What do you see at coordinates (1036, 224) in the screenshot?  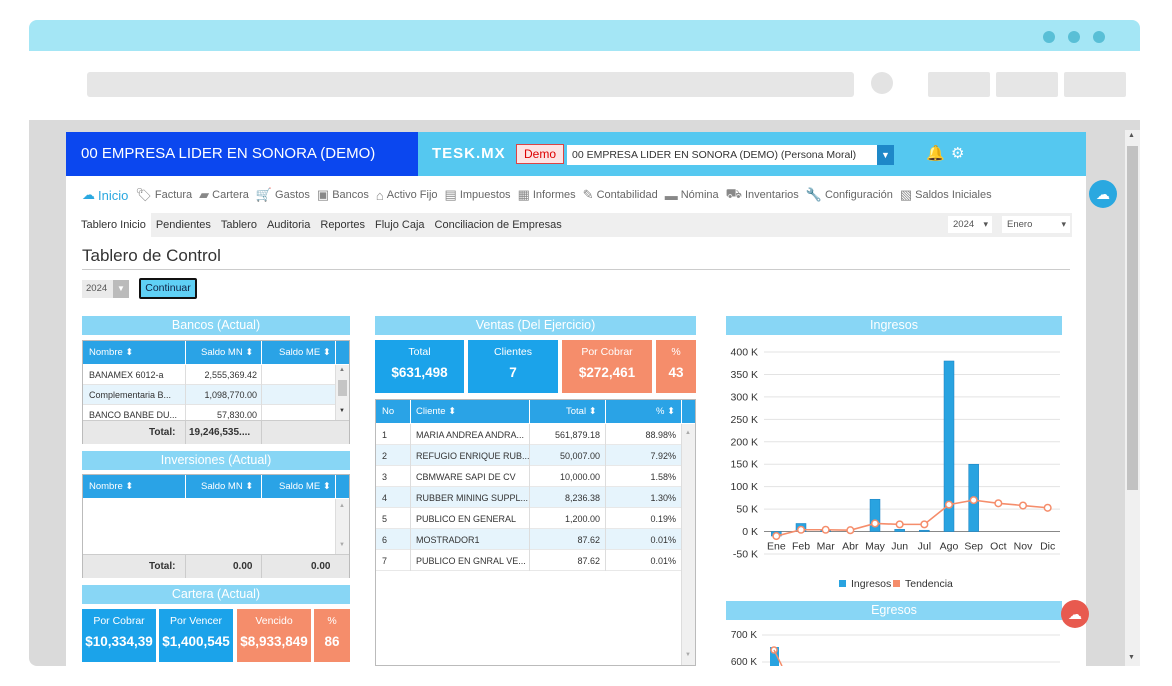 I see `month-select: Enero ▾` at bounding box center [1036, 224].